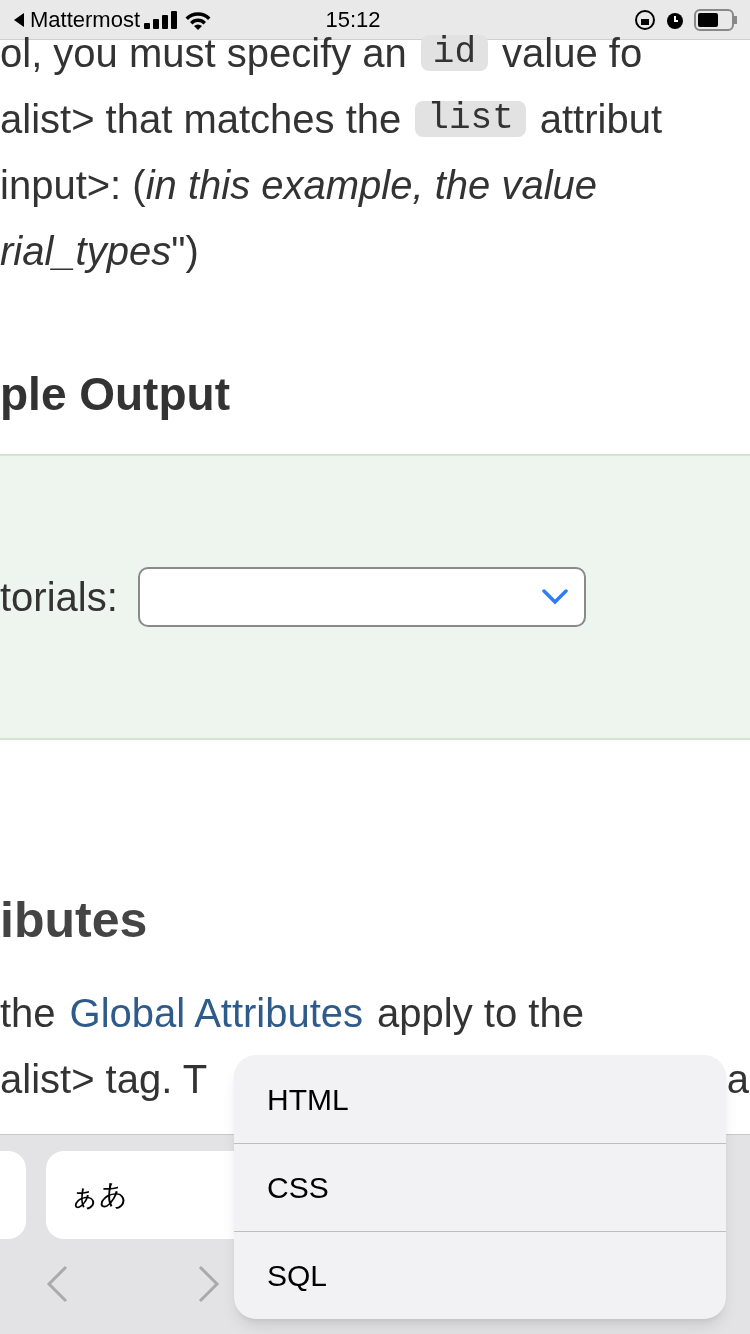  Describe the element at coordinates (480, 1275) in the screenshot. I see `menu-option: SQL` at that location.